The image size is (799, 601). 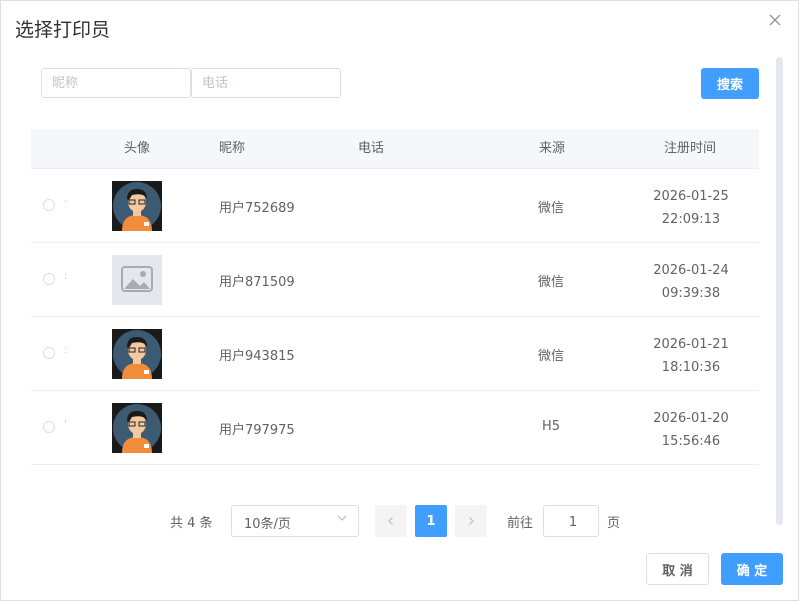 I want to click on table-row: ' 用户797975 H5 2026-01-20 15:56:46, so click(x=395, y=428).